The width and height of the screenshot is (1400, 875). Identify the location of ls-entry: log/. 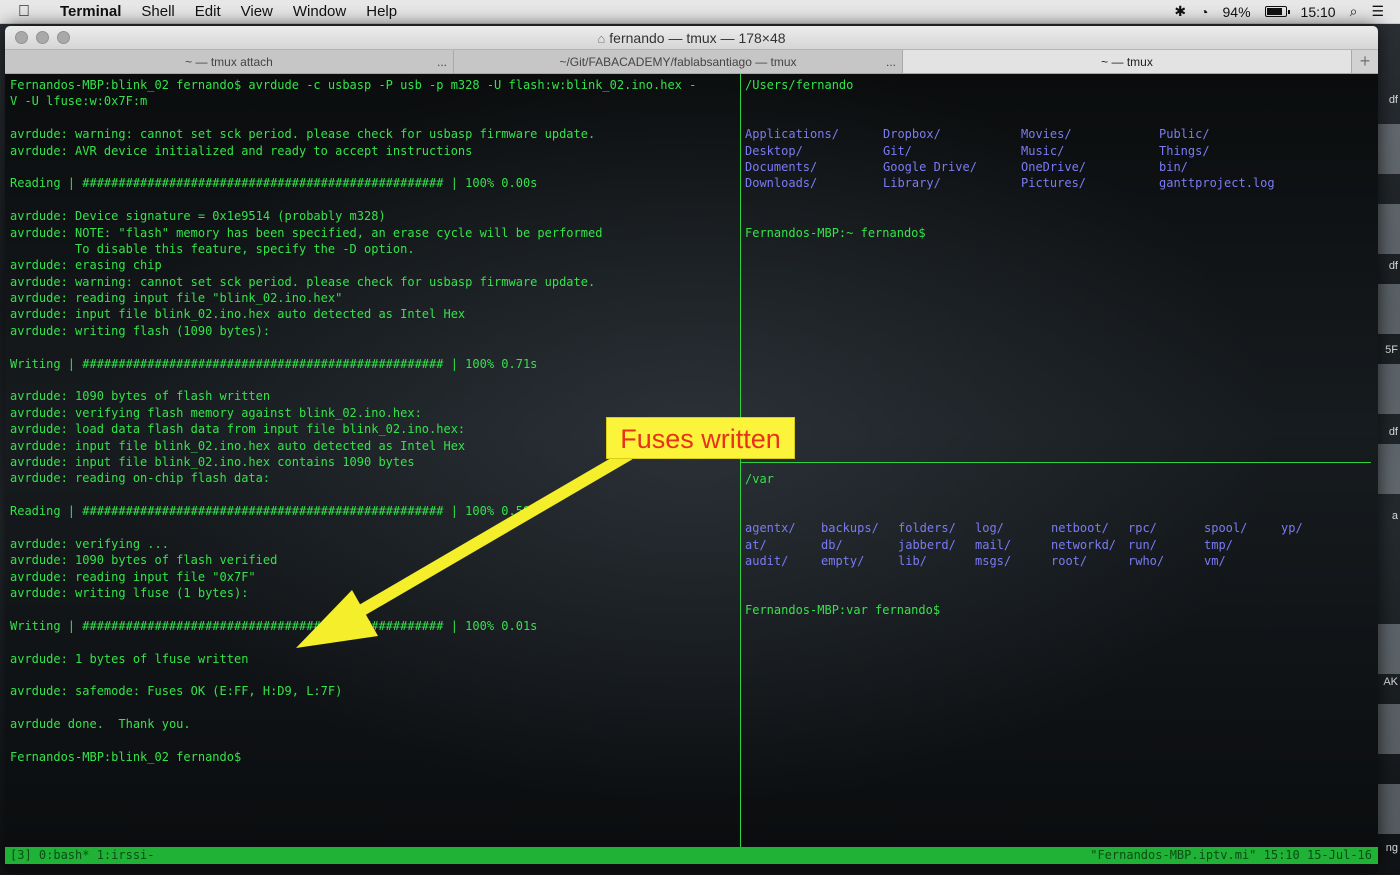
(989, 528).